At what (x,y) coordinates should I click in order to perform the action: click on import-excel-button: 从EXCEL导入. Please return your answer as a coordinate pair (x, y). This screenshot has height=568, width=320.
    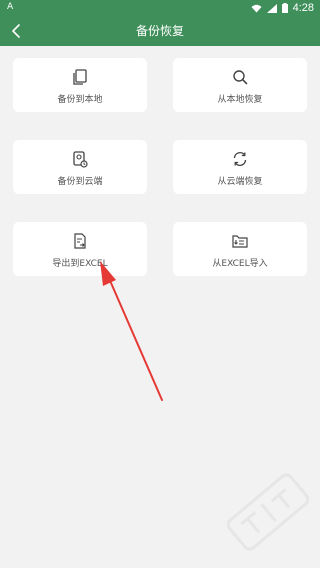
    Looking at the image, I should click on (240, 249).